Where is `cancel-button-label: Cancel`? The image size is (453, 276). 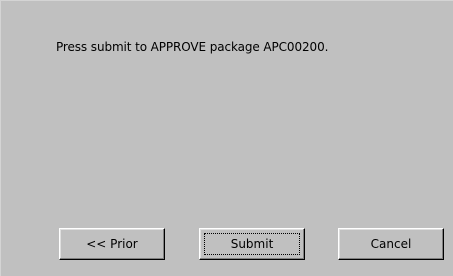
cancel-button-label: Cancel is located at coordinates (391, 244).